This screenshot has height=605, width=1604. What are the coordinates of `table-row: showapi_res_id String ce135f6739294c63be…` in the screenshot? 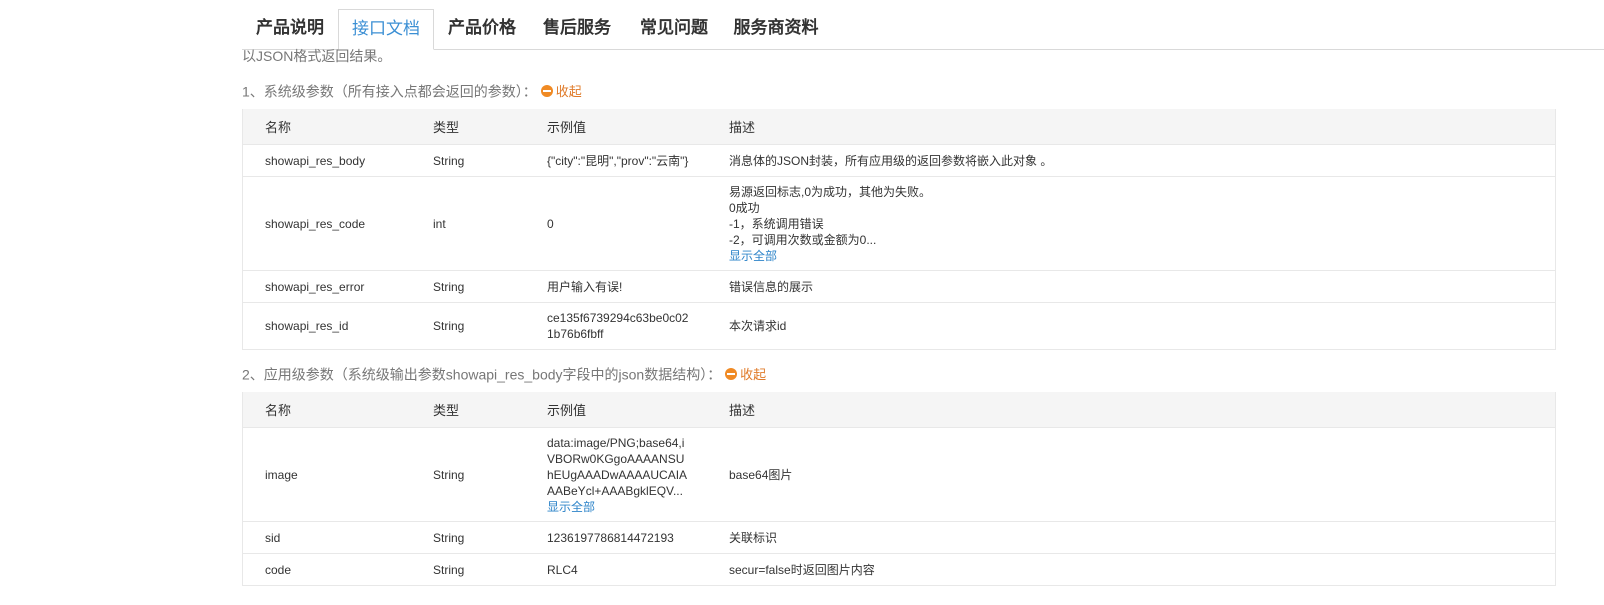 It's located at (899, 326).